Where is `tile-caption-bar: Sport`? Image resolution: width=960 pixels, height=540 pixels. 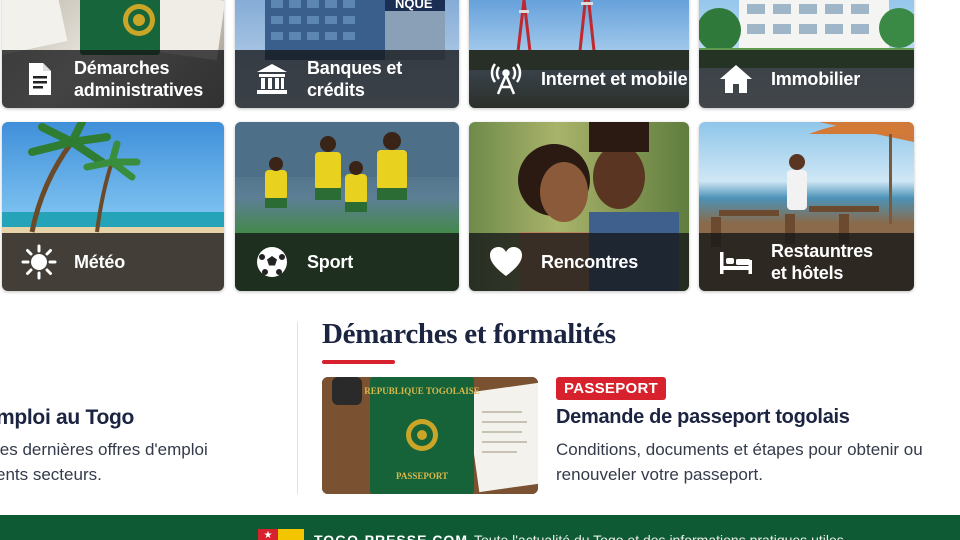
tile-caption-bar: Sport is located at coordinates (347, 262).